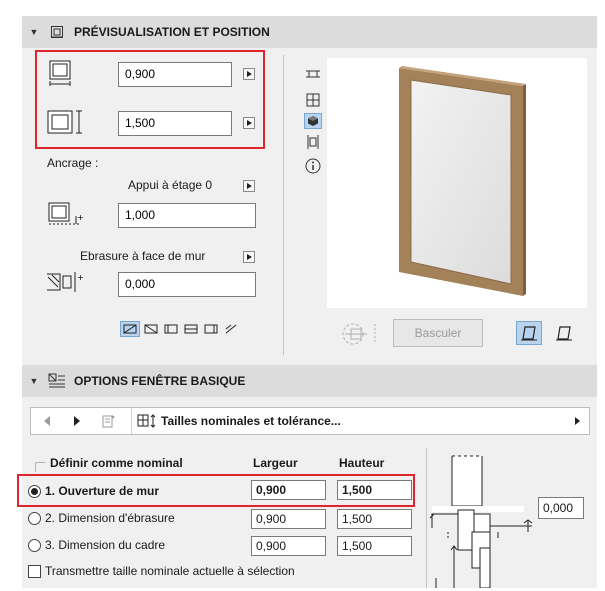  What do you see at coordinates (147, 421) in the screenshot?
I see `nominal-size-icon` at bounding box center [147, 421].